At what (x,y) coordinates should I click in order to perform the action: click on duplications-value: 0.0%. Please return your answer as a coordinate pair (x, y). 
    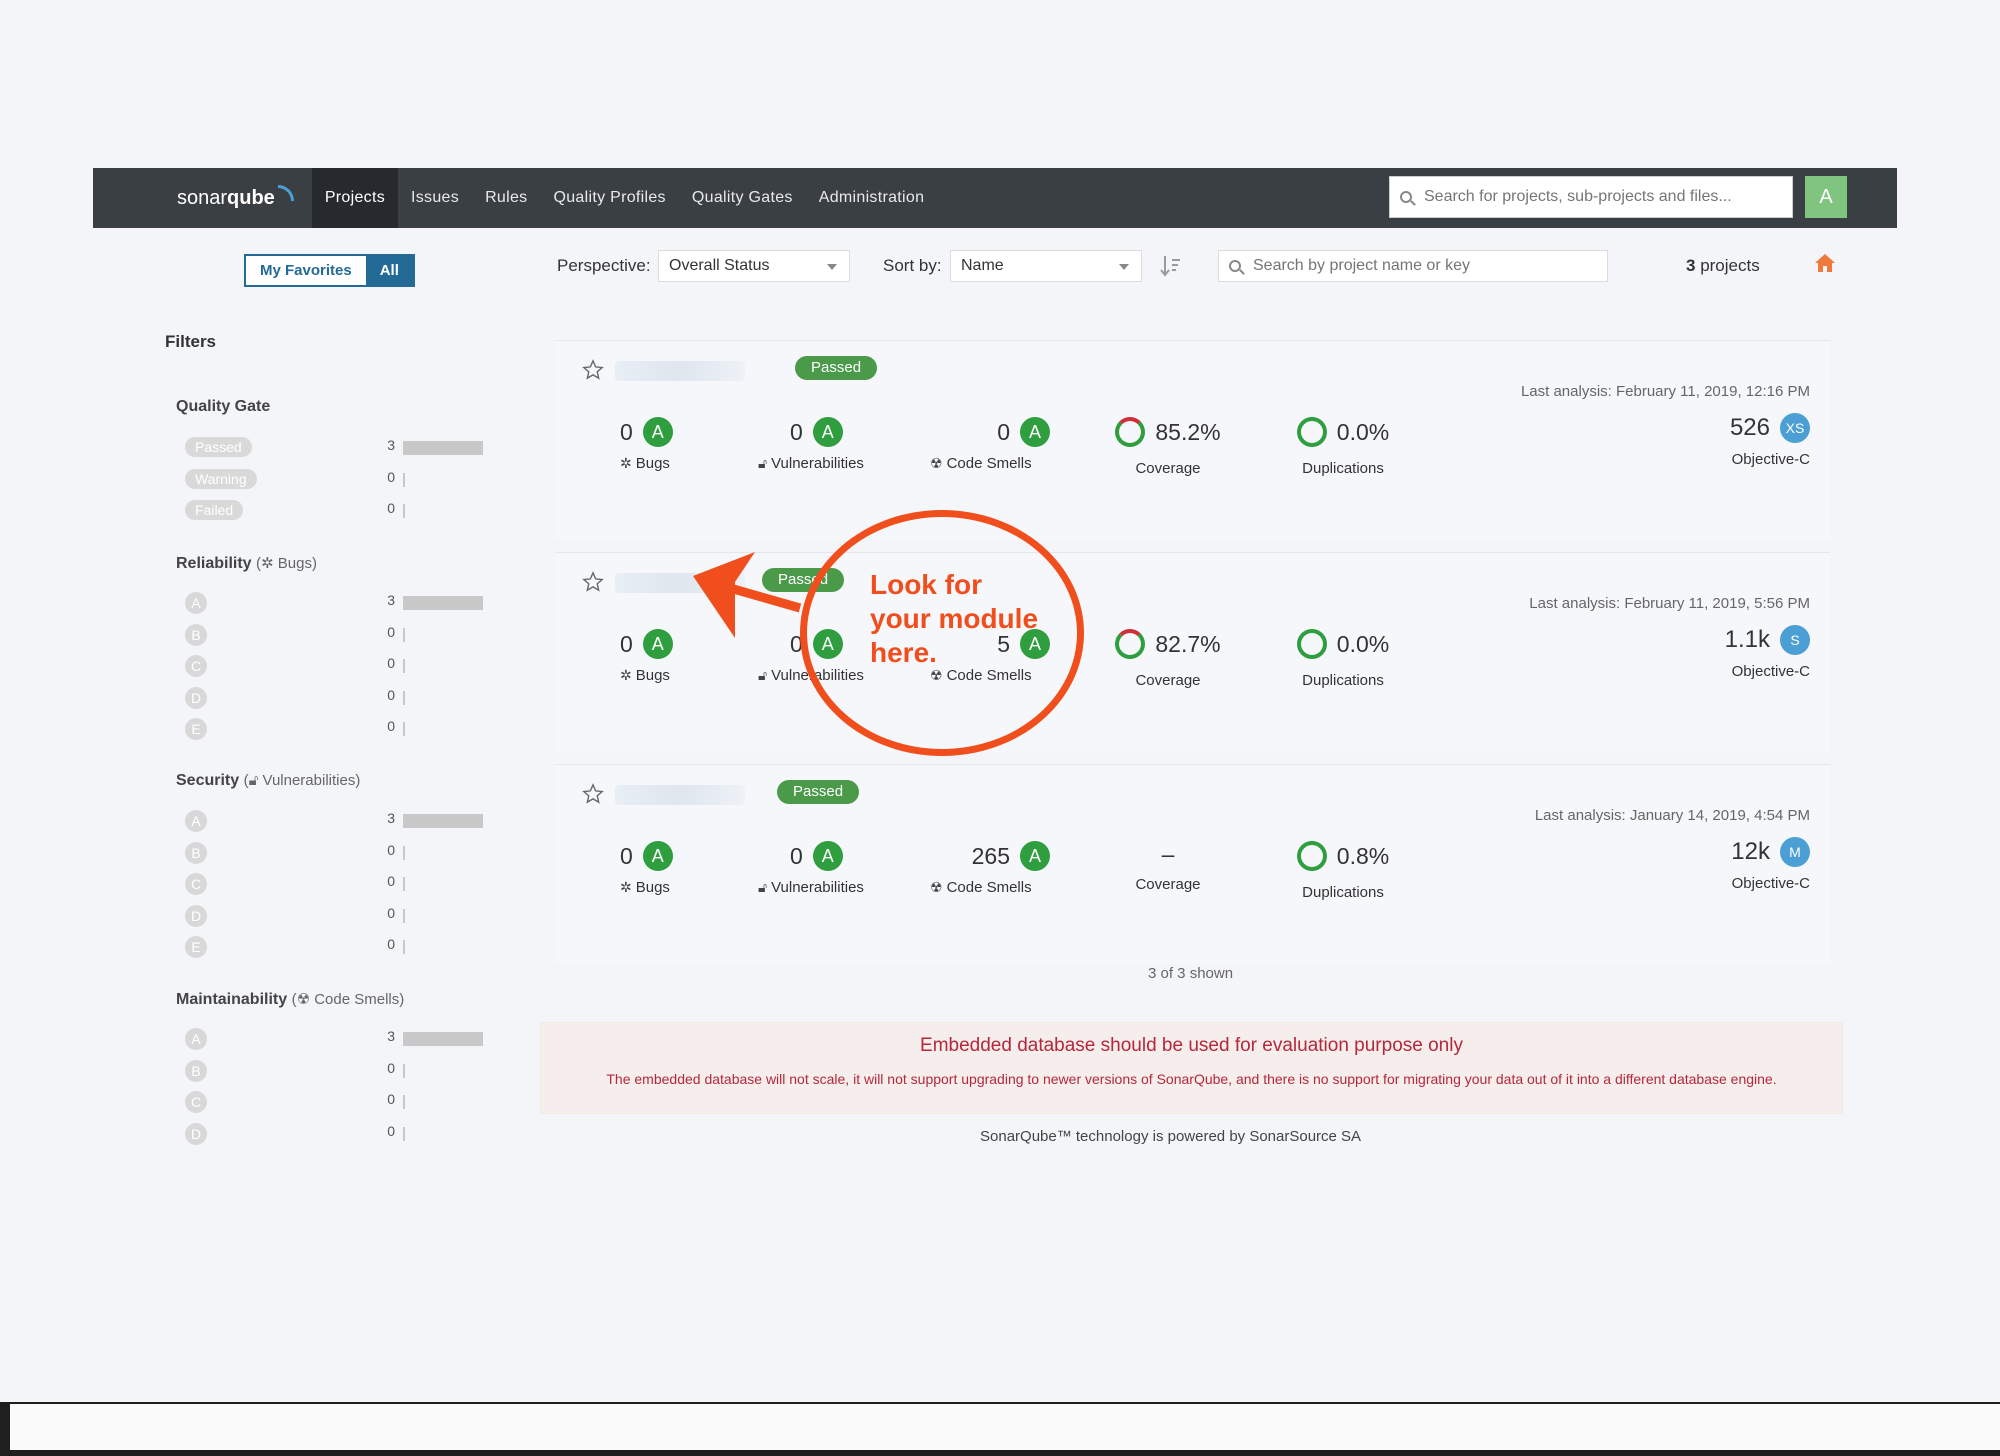
    Looking at the image, I should click on (1363, 431).